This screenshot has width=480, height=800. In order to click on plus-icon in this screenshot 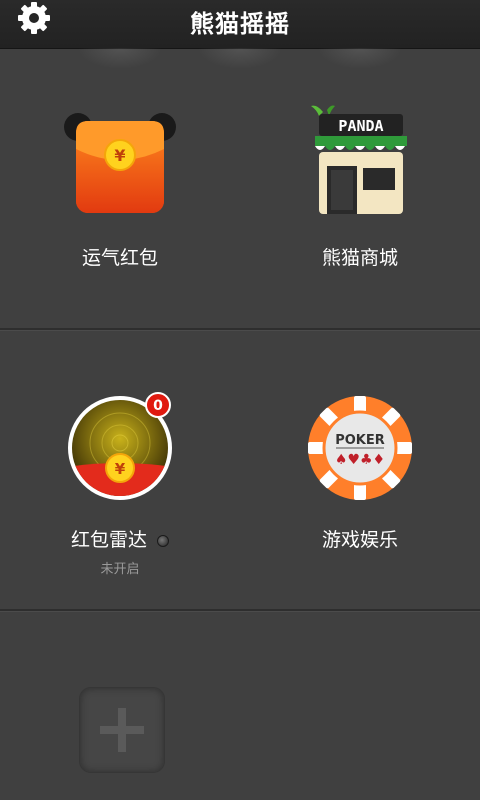, I will do `click(122, 730)`.